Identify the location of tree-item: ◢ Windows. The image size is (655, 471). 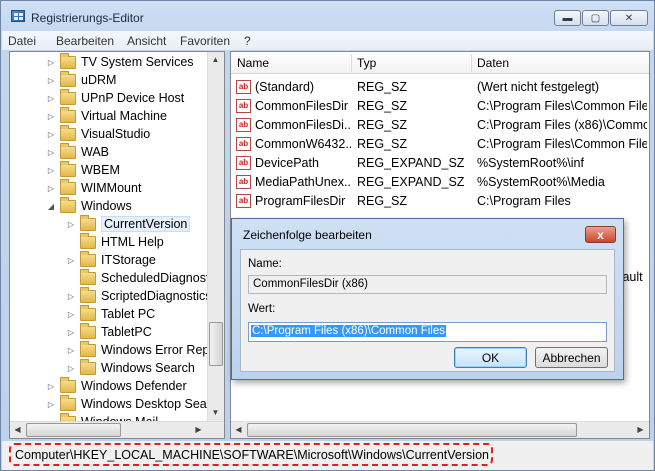
(89, 205).